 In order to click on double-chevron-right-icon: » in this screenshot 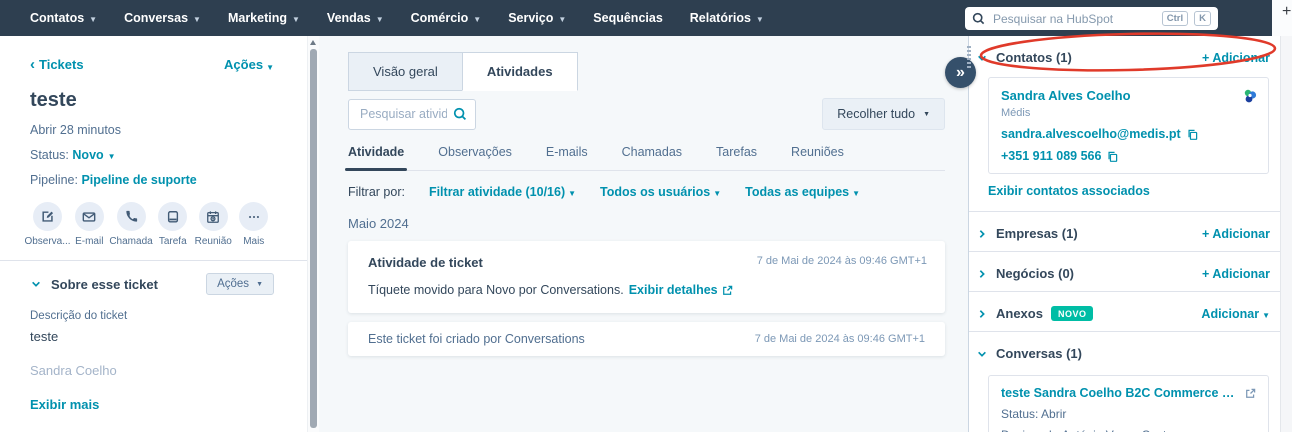, I will do `click(960, 72)`.